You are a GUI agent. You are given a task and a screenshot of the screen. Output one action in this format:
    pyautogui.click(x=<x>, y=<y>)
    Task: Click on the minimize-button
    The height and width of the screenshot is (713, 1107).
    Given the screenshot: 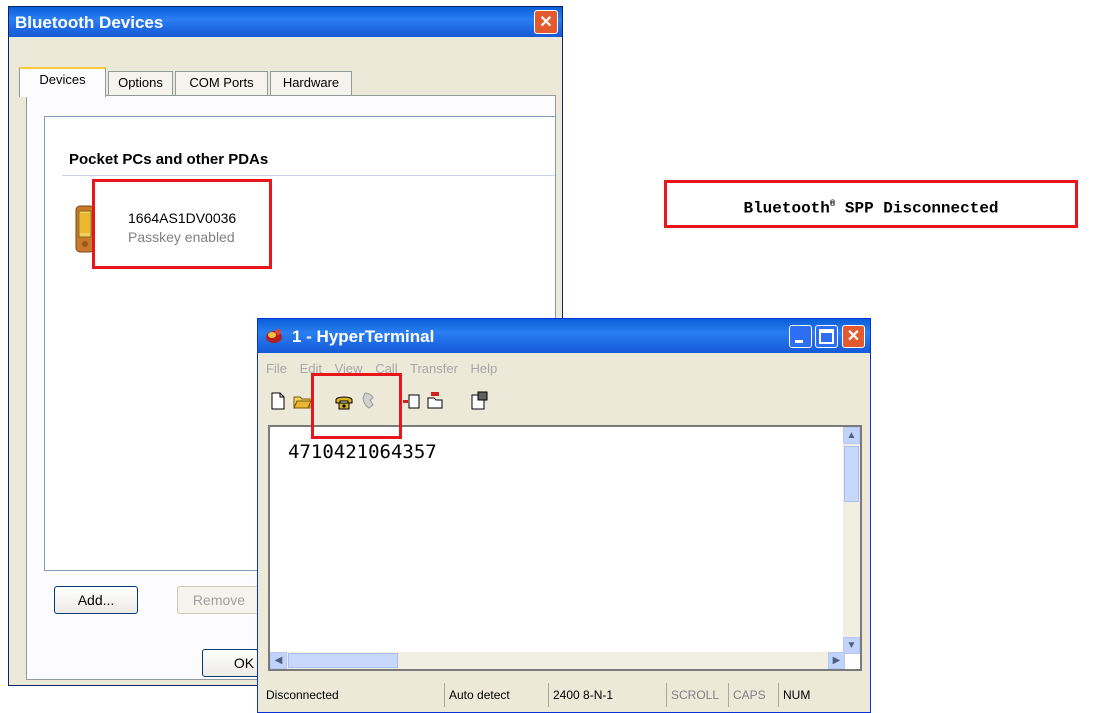 What is the action you would take?
    pyautogui.click(x=800, y=336)
    